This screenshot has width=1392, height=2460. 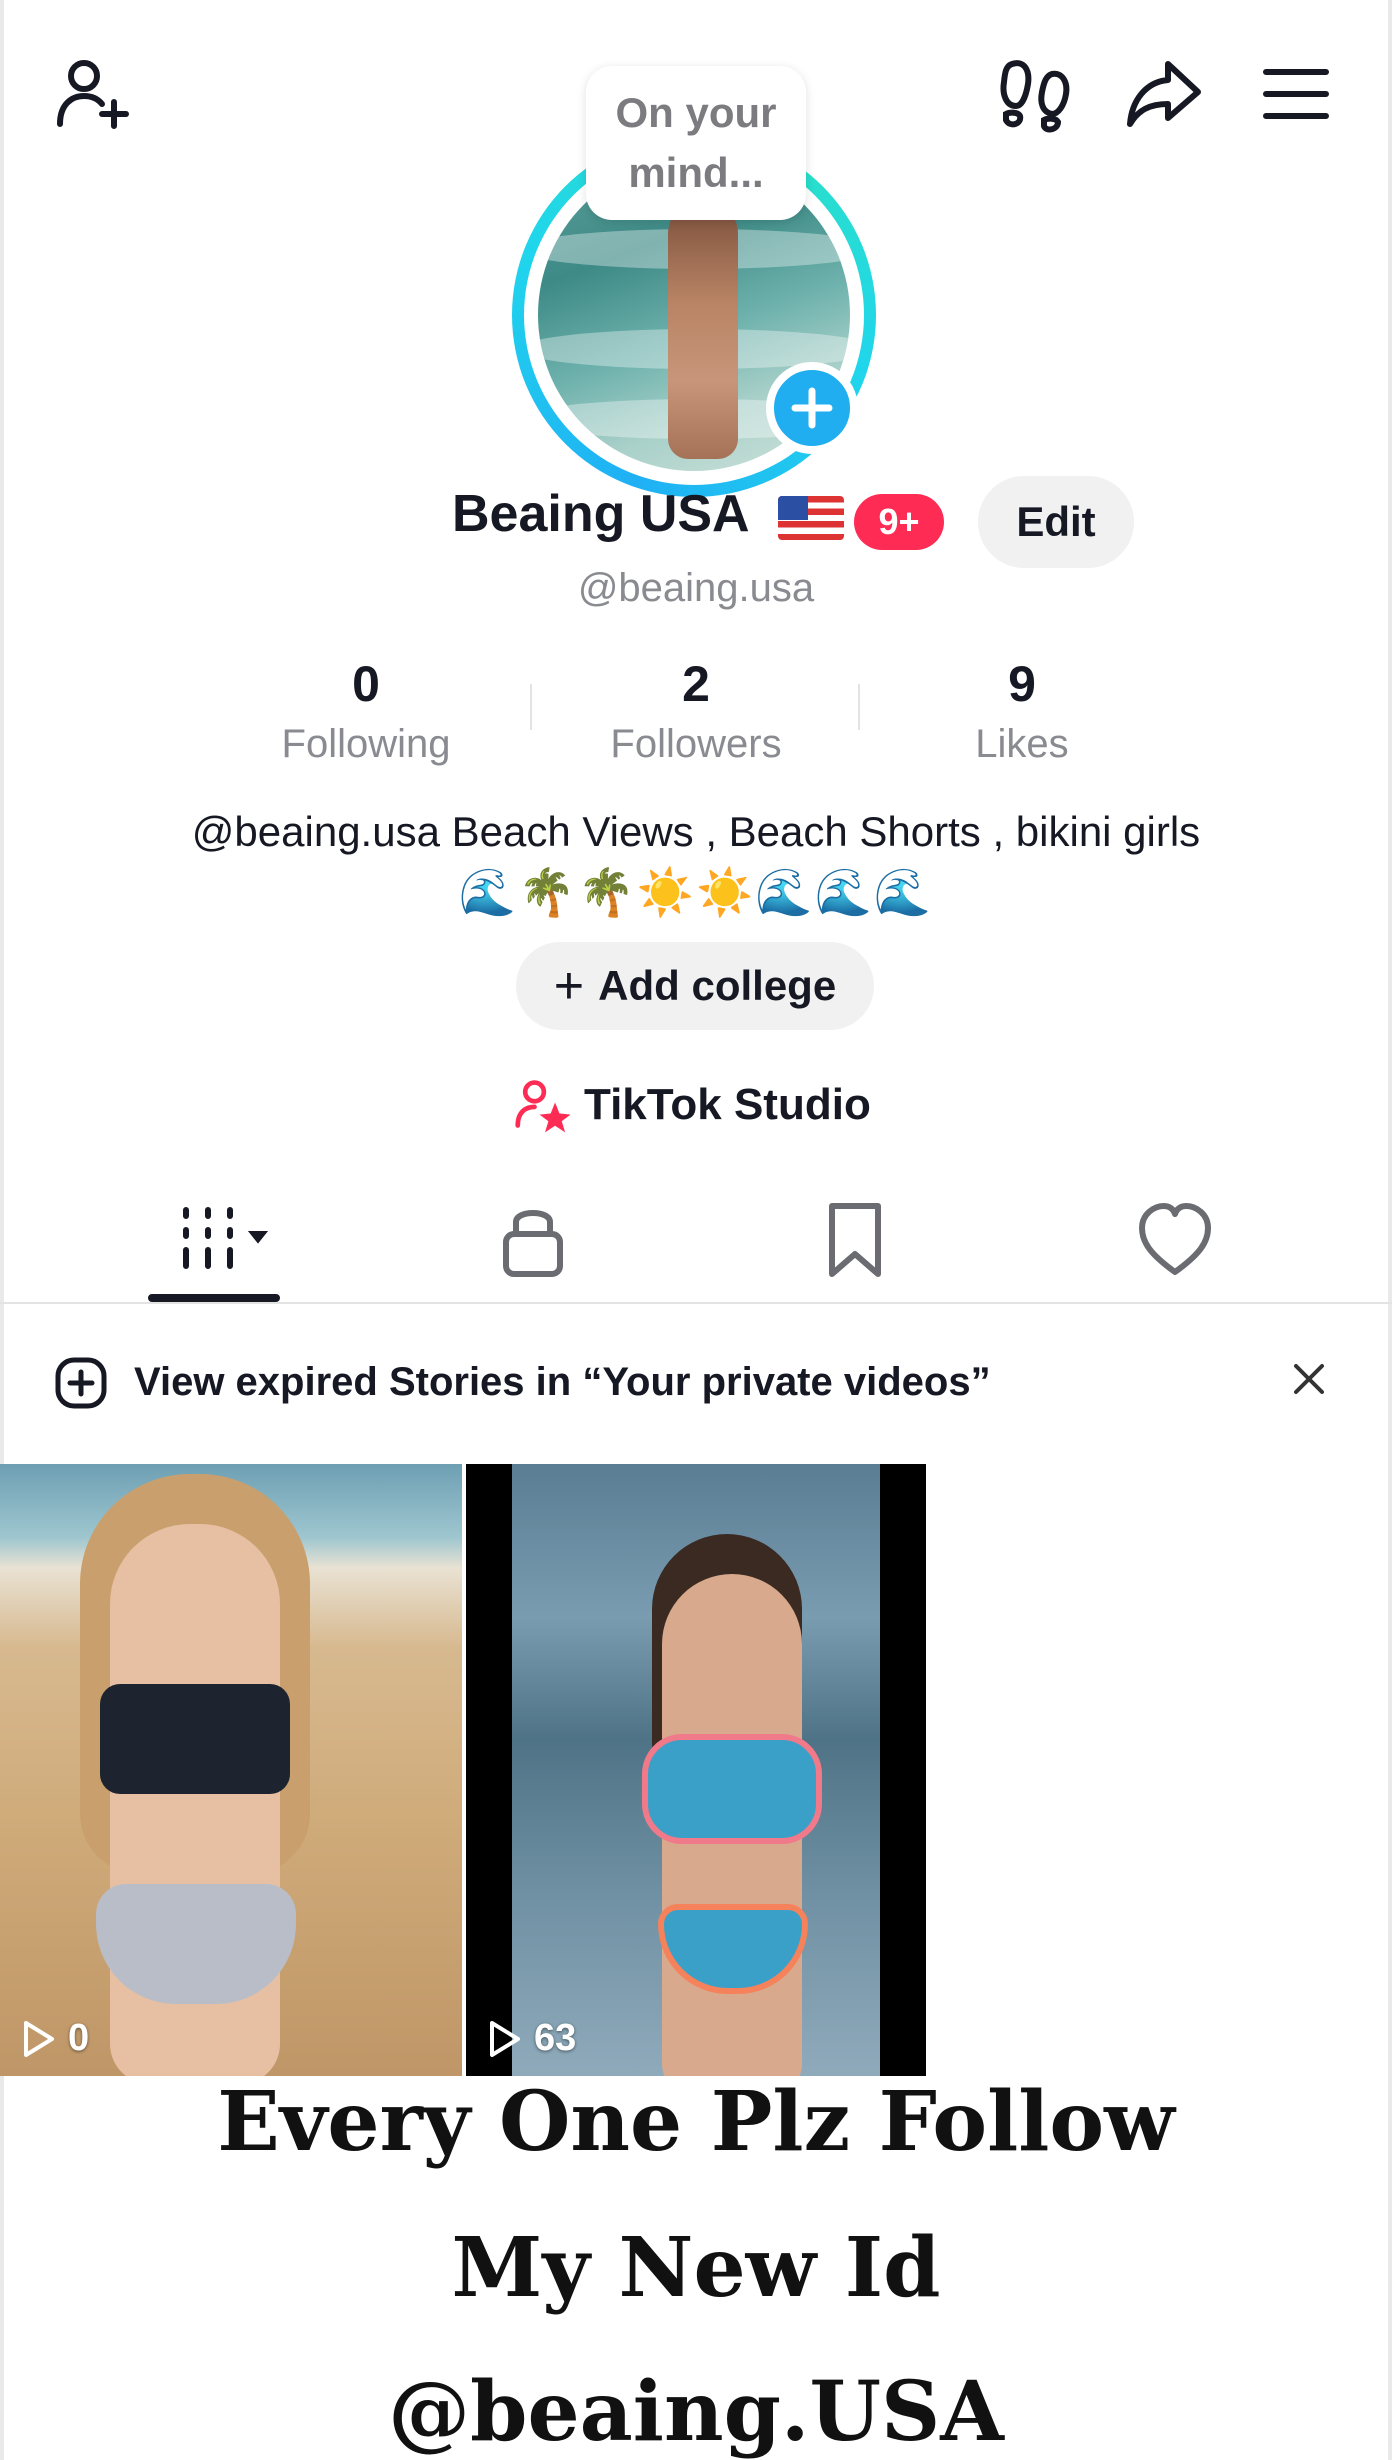 What do you see at coordinates (696, 588) in the screenshot?
I see `username-handle: @beaing.usa` at bounding box center [696, 588].